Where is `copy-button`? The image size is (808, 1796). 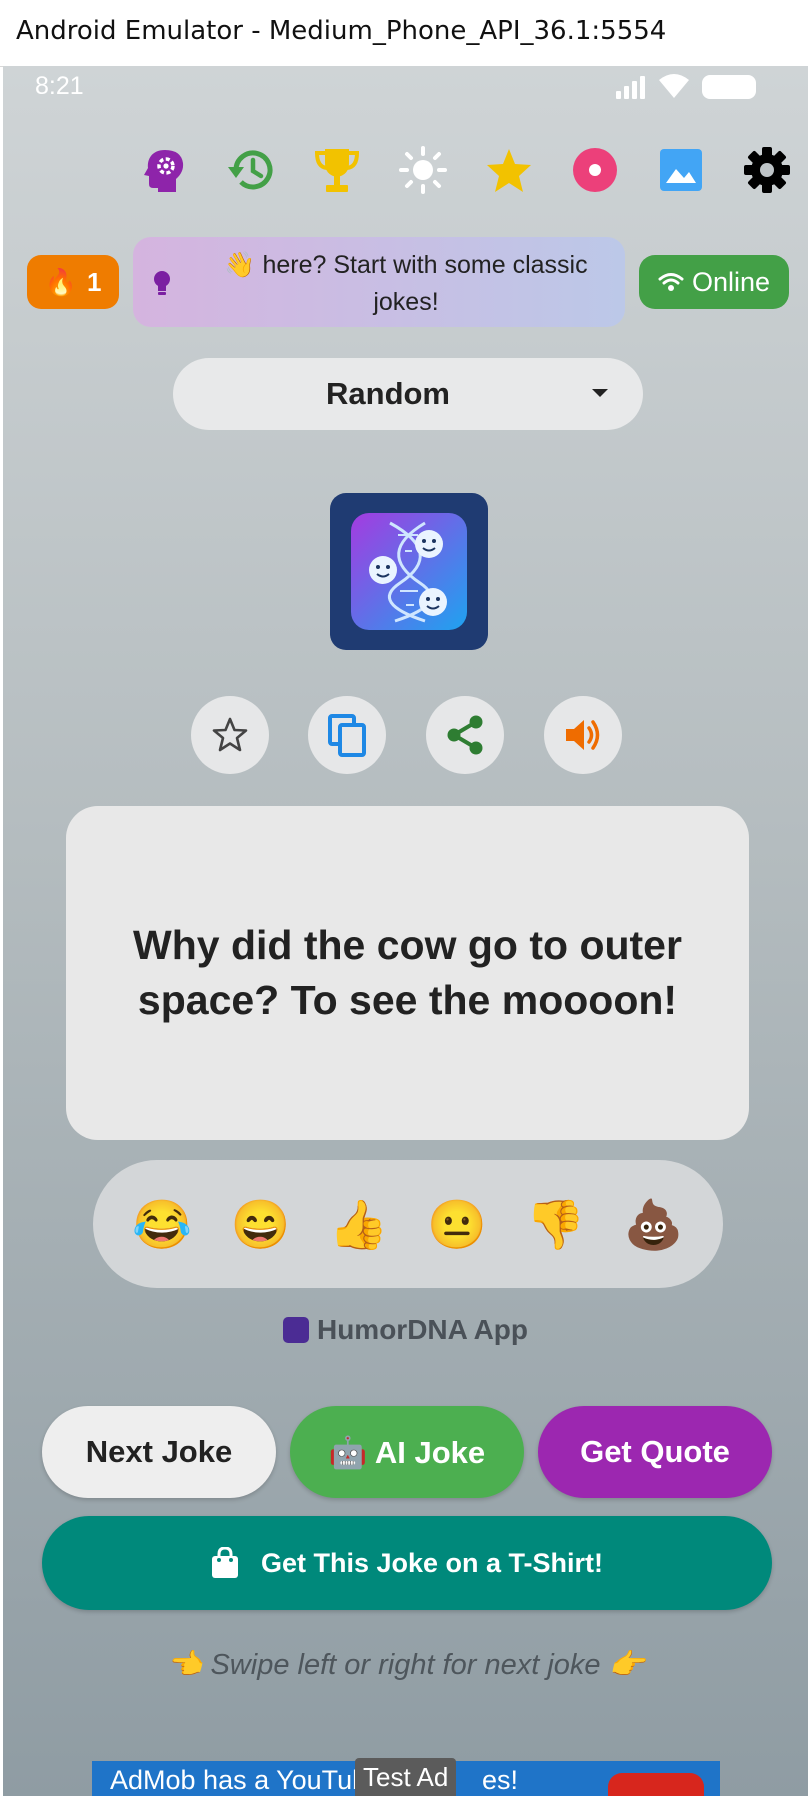
copy-button is located at coordinates (347, 735).